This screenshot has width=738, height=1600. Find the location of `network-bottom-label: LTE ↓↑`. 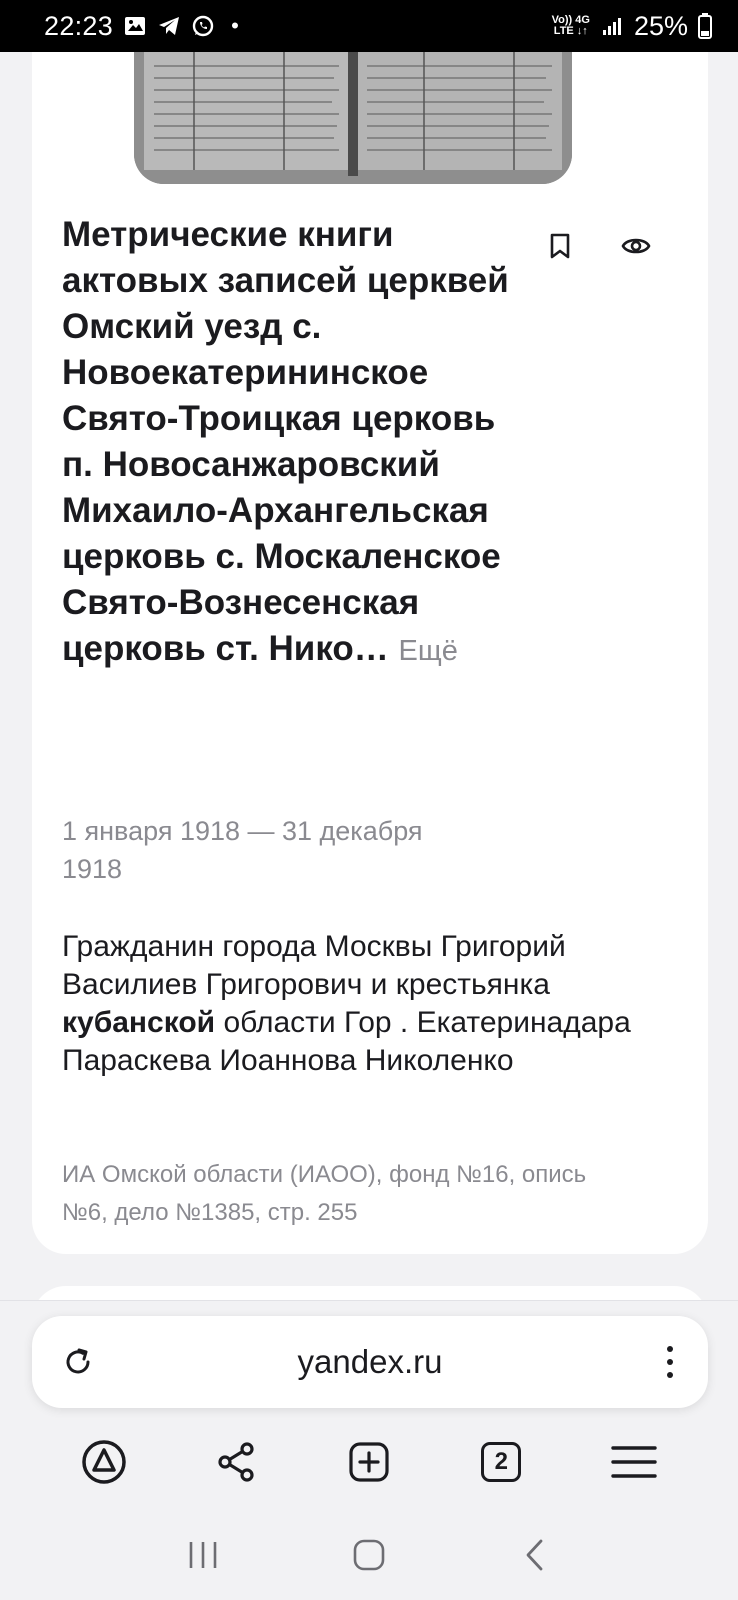

network-bottom-label: LTE ↓↑ is located at coordinates (570, 31).